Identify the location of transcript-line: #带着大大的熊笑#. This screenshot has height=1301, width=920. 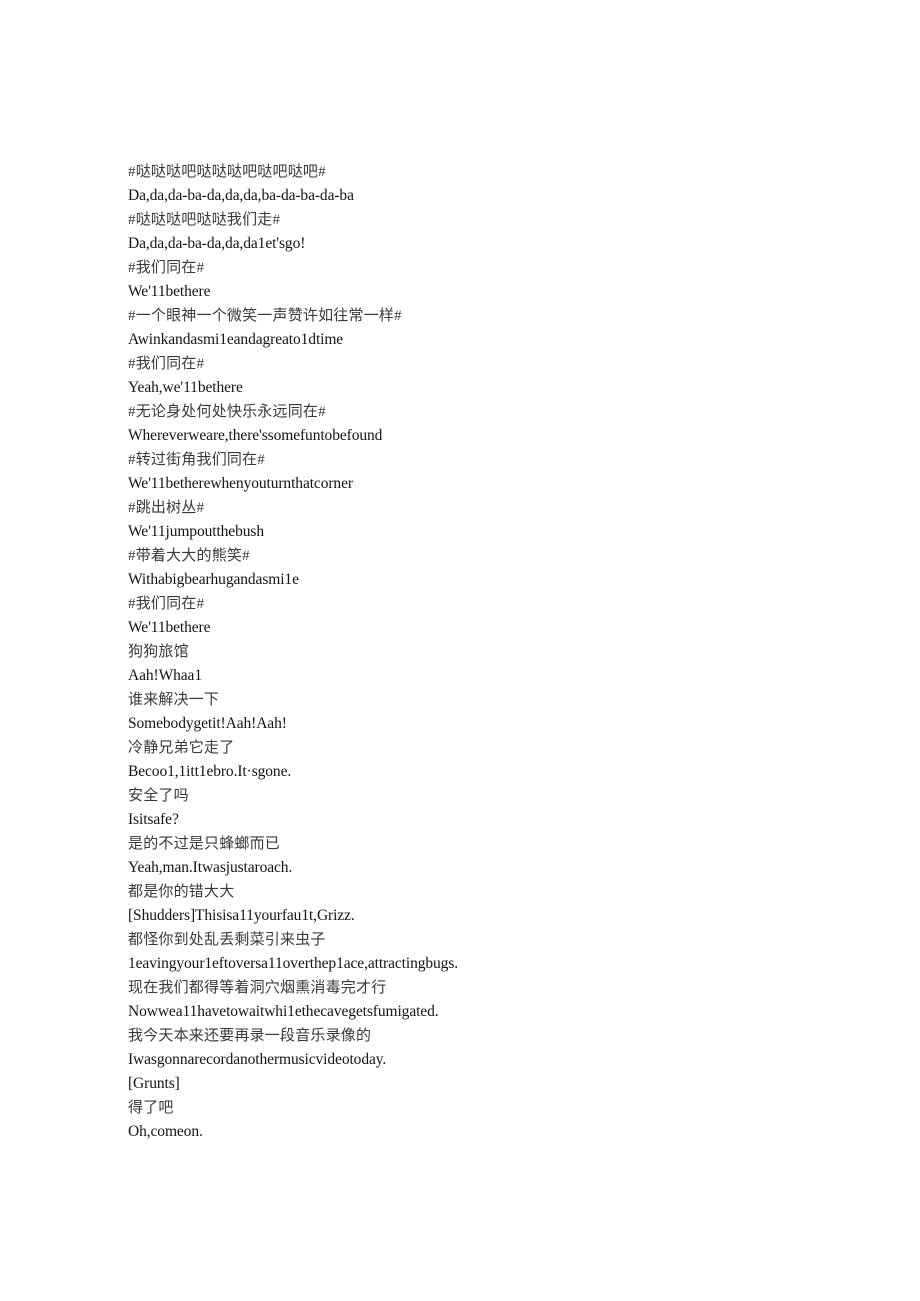
(189, 556).